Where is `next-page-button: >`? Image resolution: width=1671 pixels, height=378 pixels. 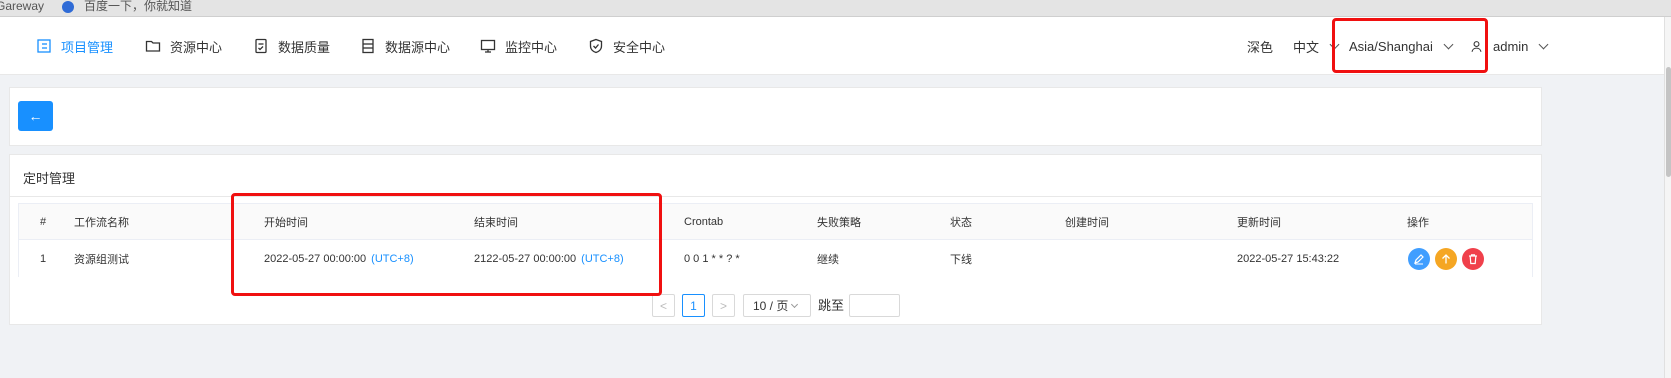 next-page-button: > is located at coordinates (723, 305).